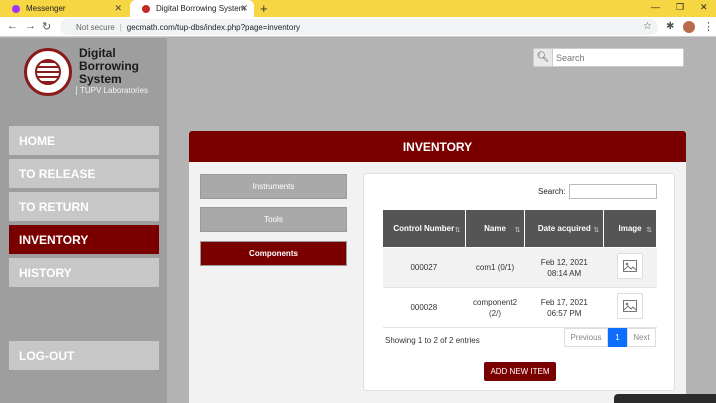  I want to click on page-1-button: 1, so click(617, 337).